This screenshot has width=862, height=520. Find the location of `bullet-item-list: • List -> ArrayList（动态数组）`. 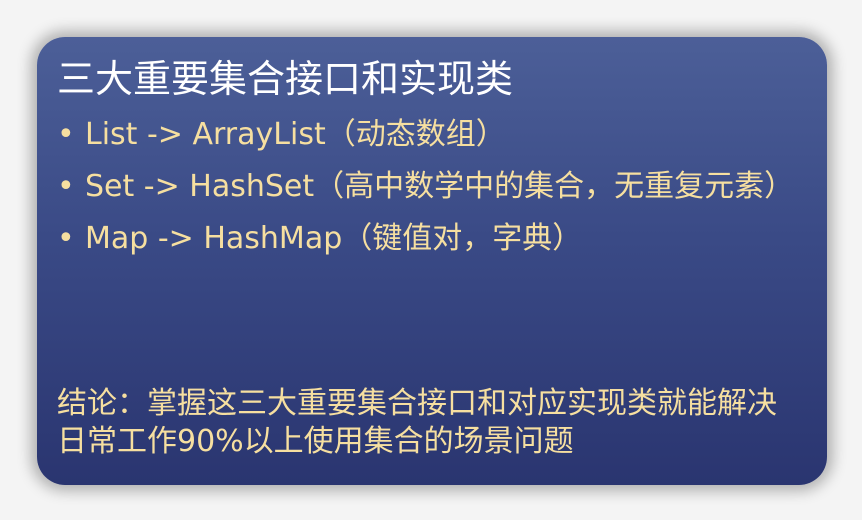

bullet-item-list: • List -> ArrayList（动态数组） is located at coordinates (431, 135).